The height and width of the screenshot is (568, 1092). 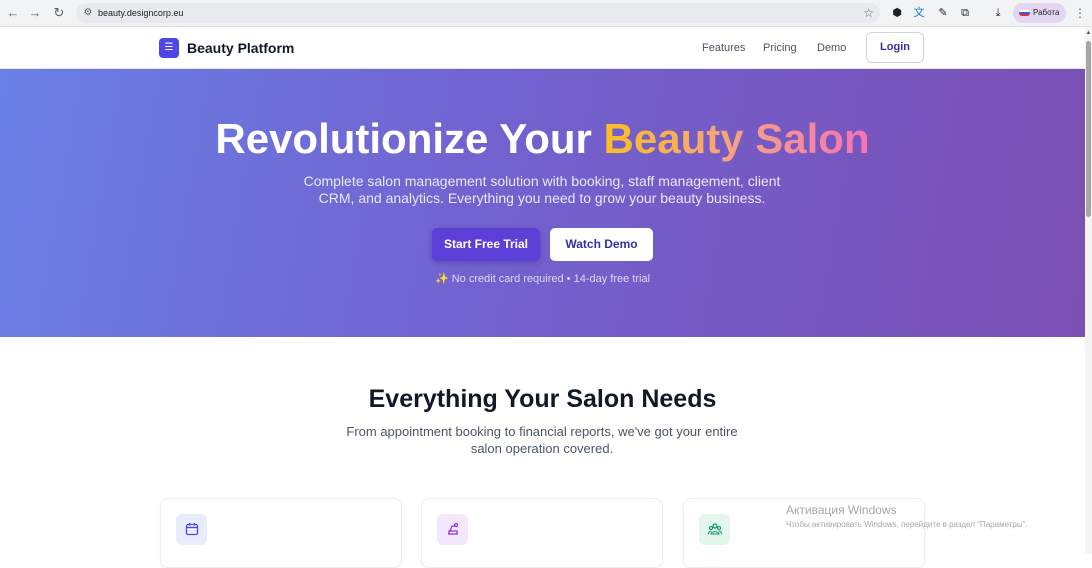 I want to click on windows-activation-title: Активация Windows, so click(x=841, y=510).